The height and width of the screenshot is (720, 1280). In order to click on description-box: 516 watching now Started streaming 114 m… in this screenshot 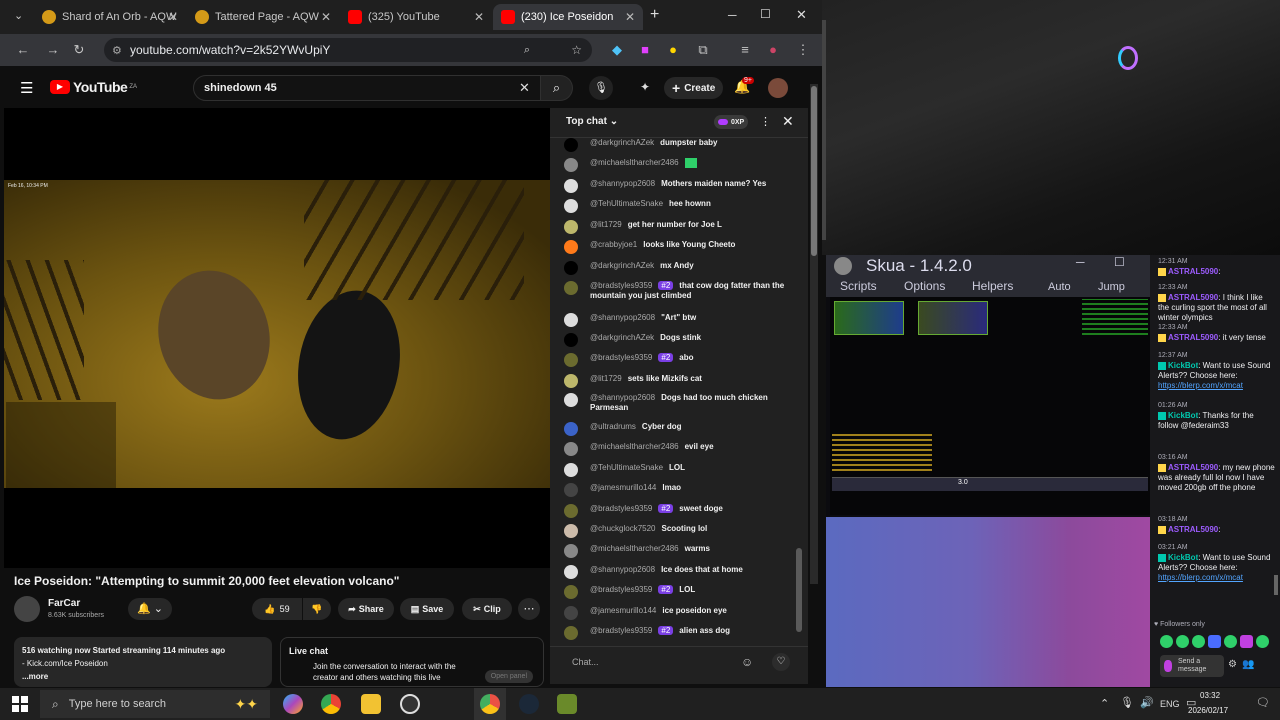, I will do `click(143, 662)`.